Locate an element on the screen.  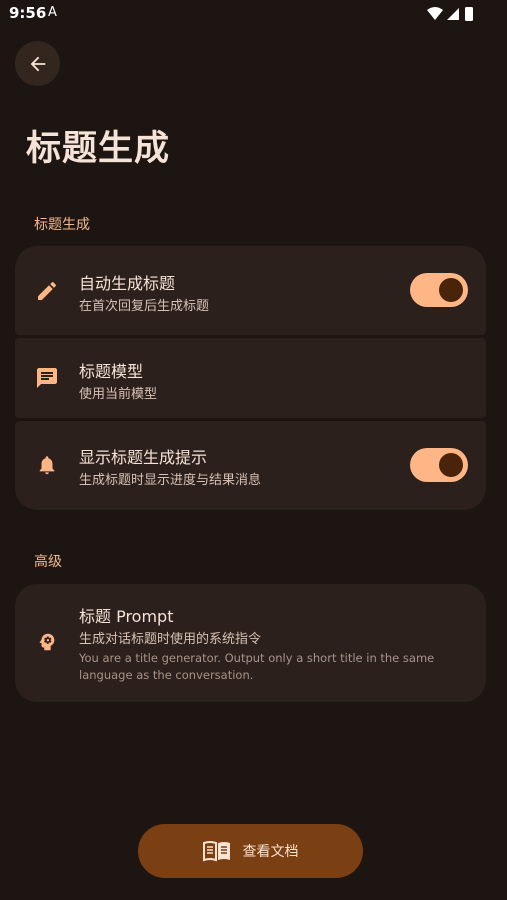
view-docs-button: 查看文档 is located at coordinates (250, 851).